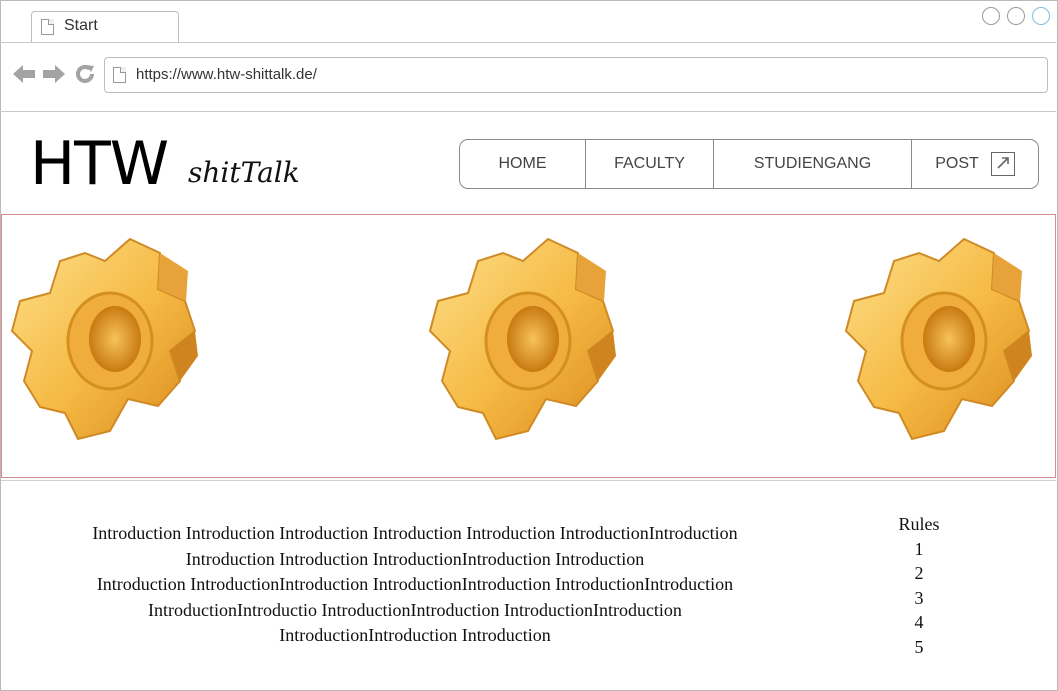  What do you see at coordinates (919, 524) in the screenshot?
I see `rules-title: Rules` at bounding box center [919, 524].